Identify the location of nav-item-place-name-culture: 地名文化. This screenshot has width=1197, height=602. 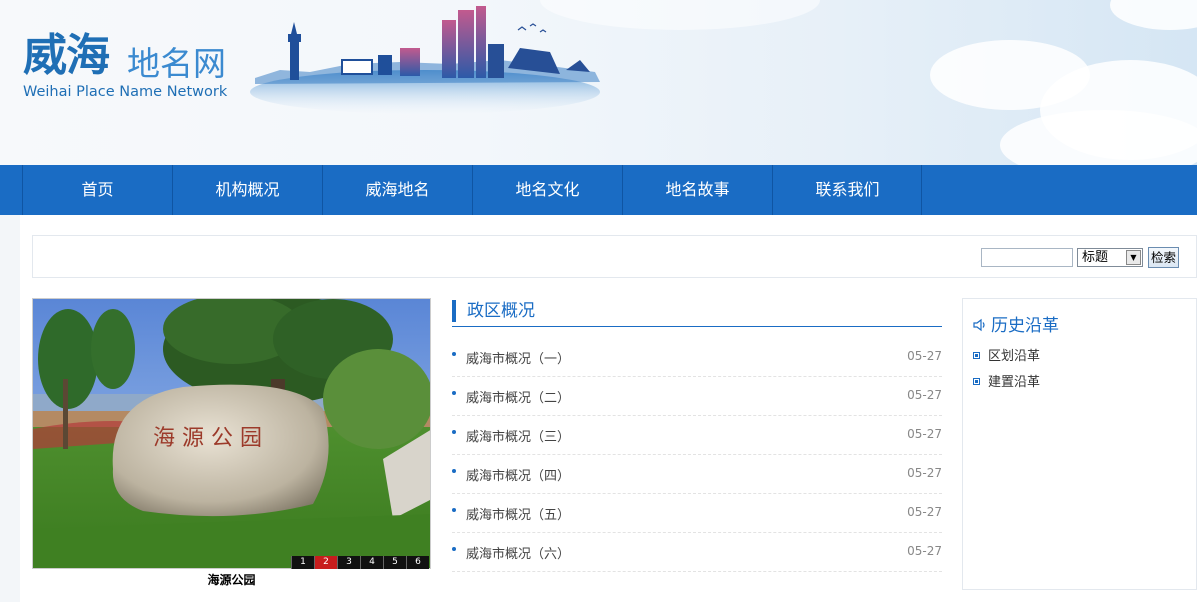
(547, 190).